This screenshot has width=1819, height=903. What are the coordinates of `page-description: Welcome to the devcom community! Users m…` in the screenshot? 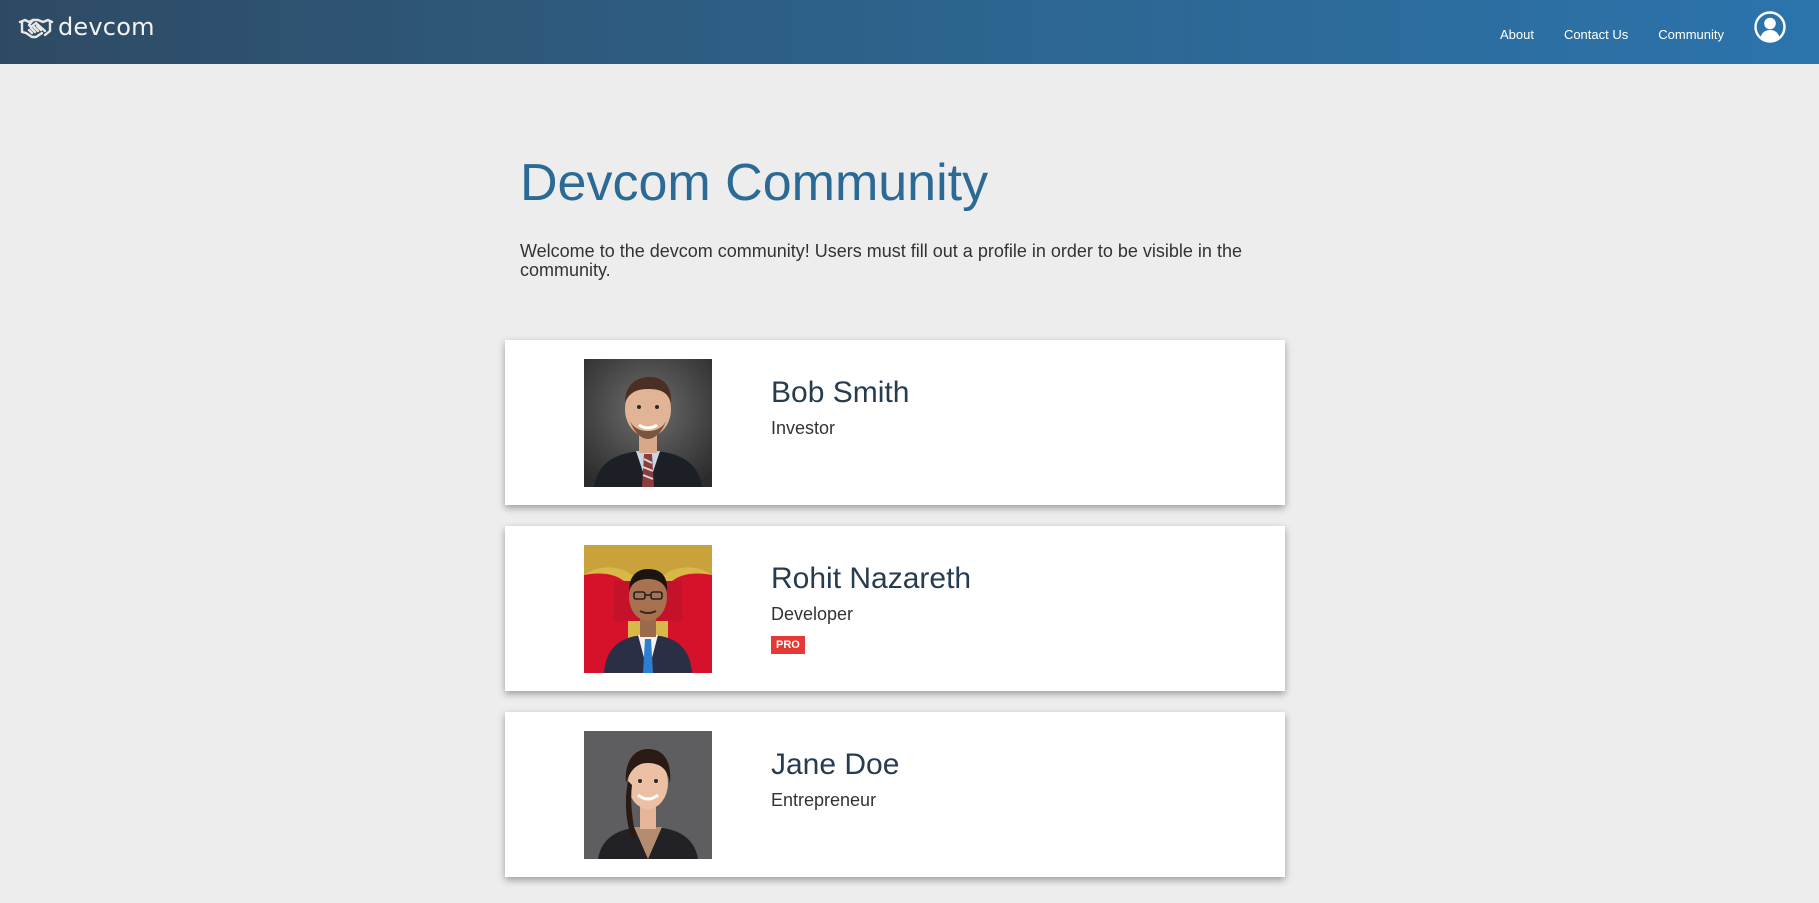 It's located at (881, 261).